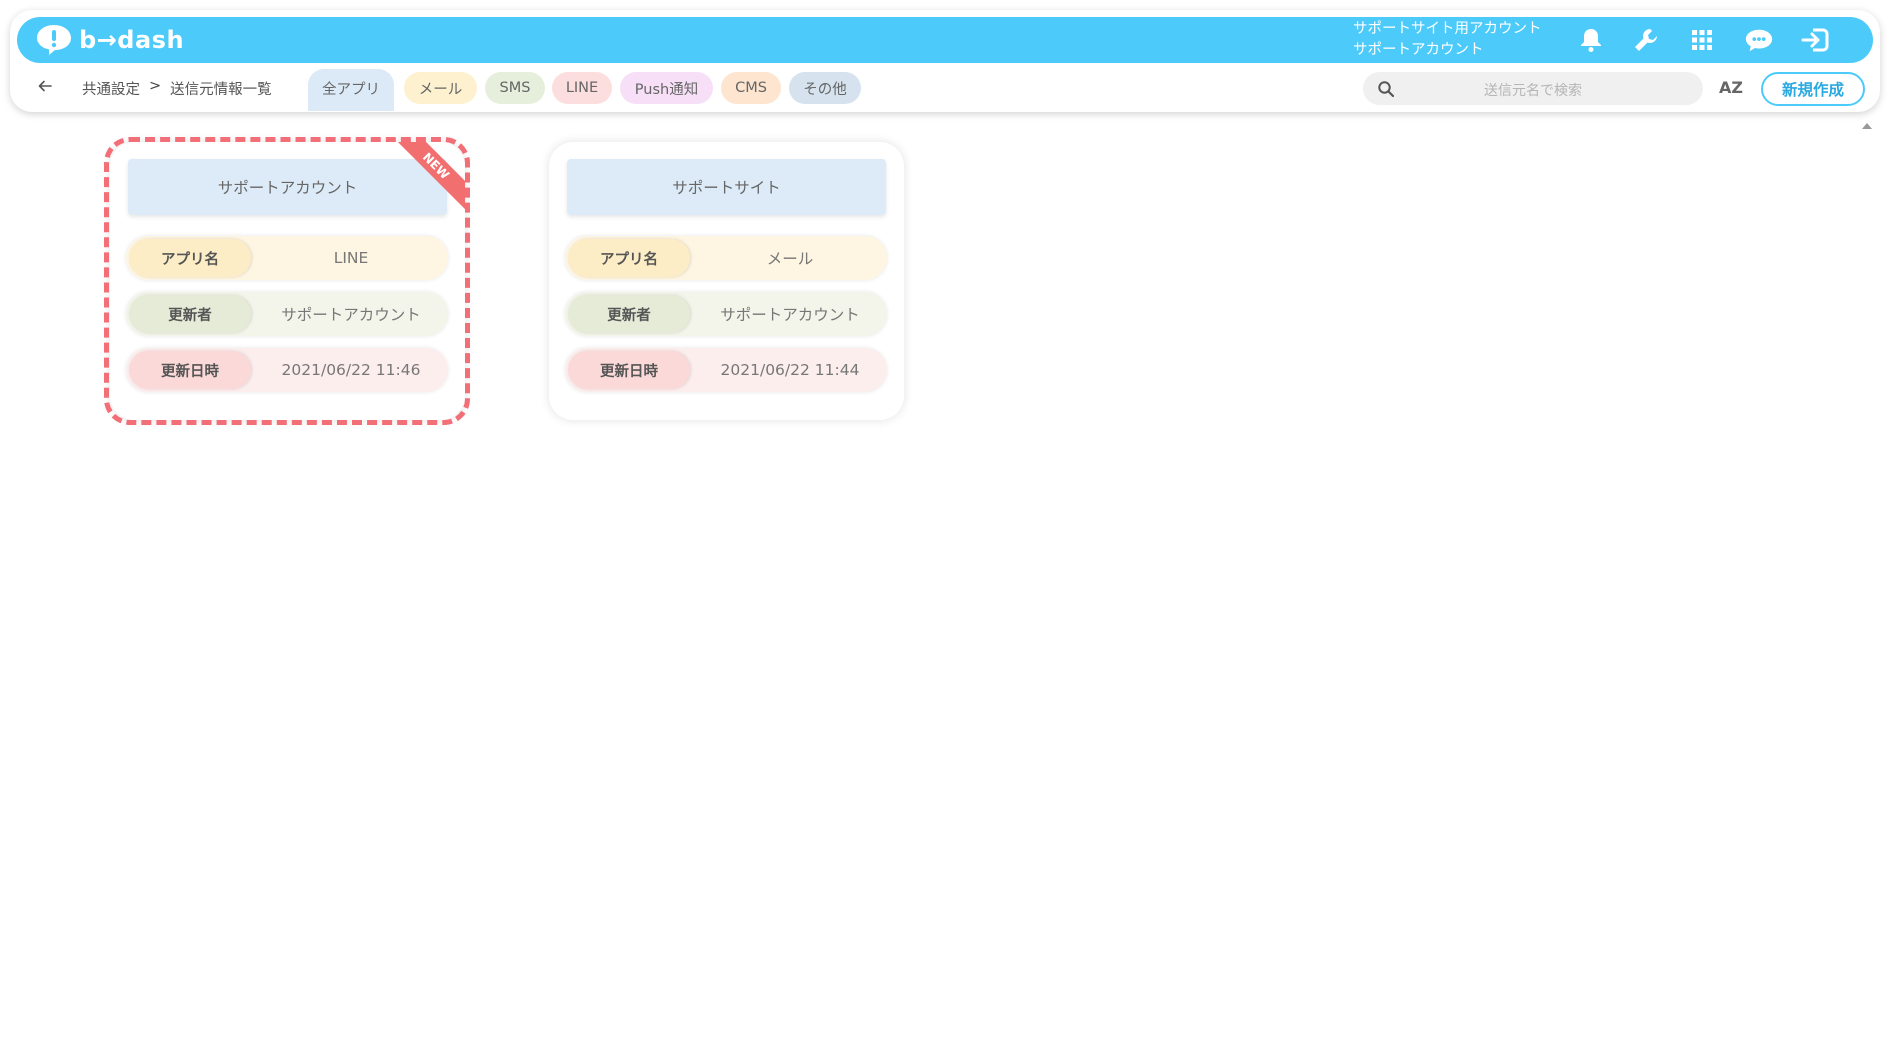  I want to click on user-name-line: サポートアカウント, so click(1418, 50).